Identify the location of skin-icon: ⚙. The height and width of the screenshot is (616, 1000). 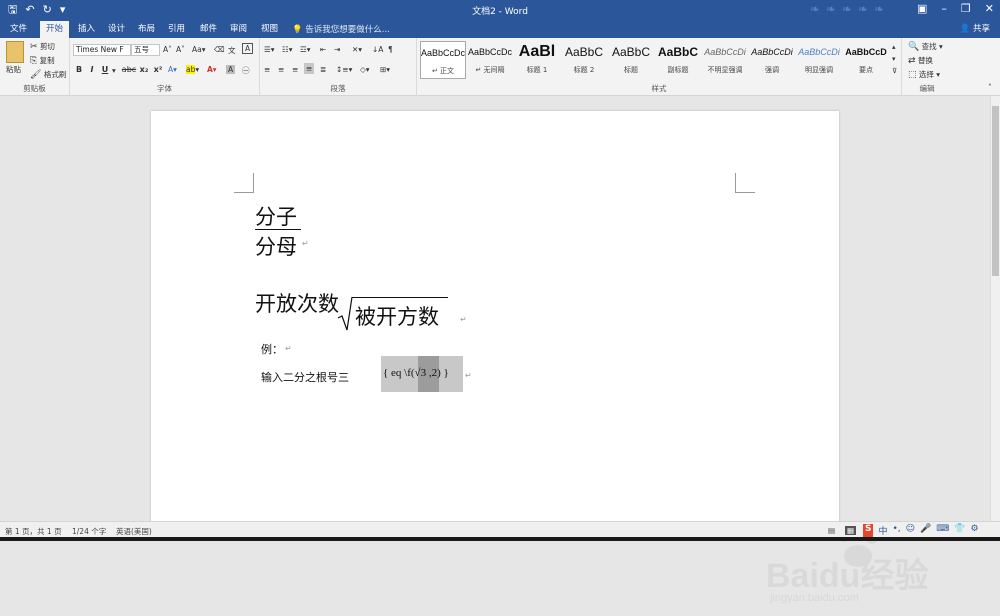
(975, 530).